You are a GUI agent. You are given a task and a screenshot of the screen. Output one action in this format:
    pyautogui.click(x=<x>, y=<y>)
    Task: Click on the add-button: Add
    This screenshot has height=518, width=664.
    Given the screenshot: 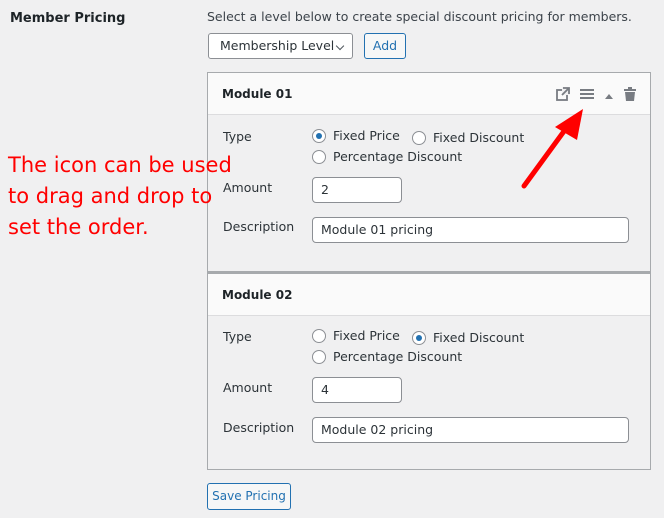 What is the action you would take?
    pyautogui.click(x=385, y=46)
    